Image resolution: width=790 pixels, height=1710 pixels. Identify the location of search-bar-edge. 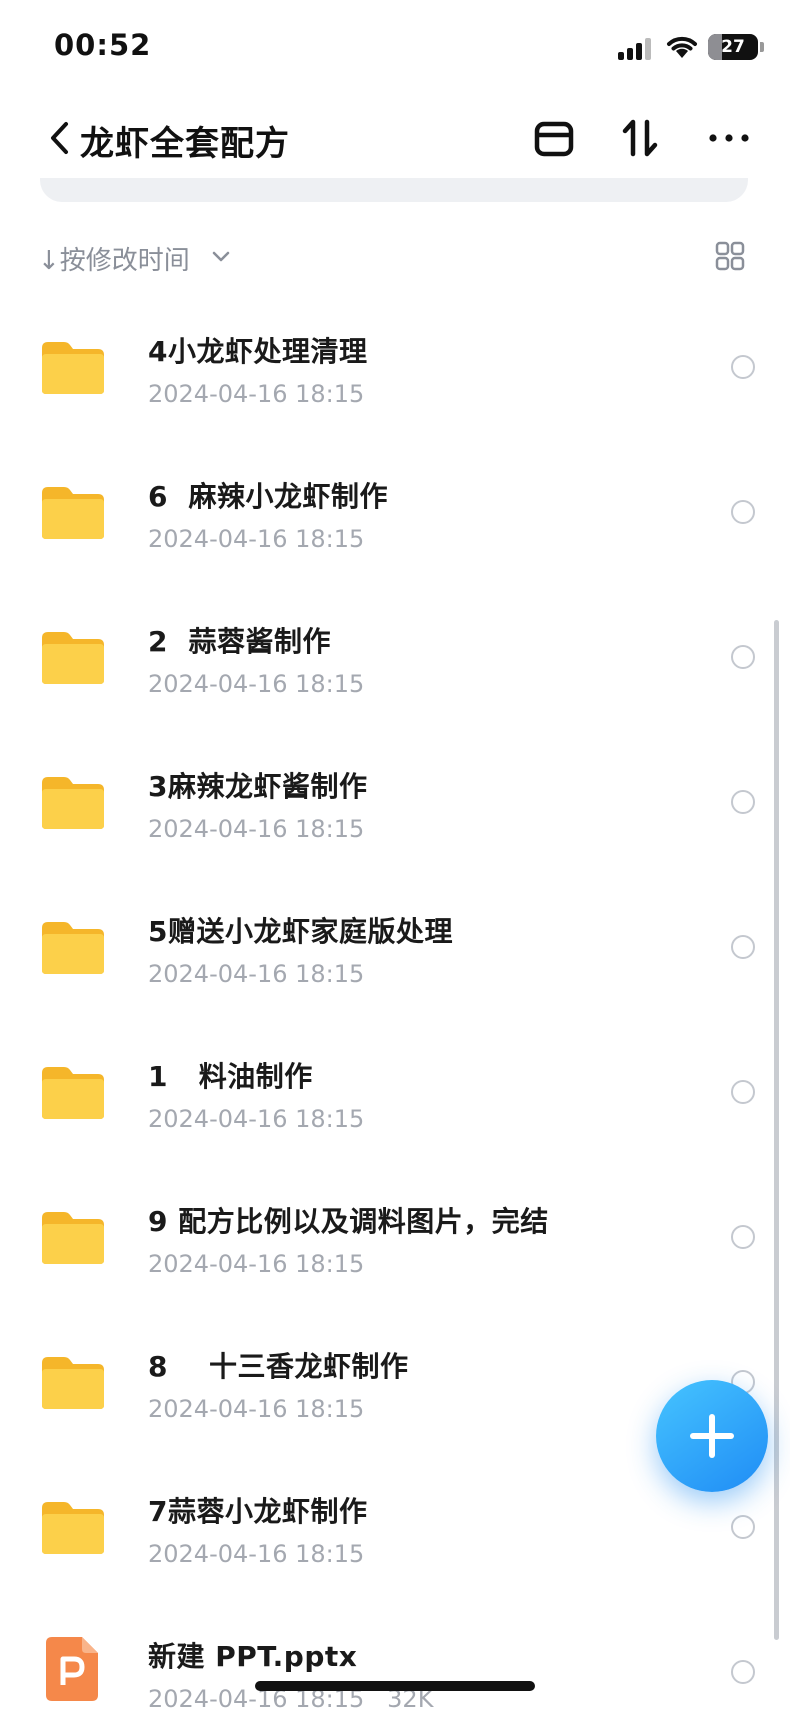
(394, 190).